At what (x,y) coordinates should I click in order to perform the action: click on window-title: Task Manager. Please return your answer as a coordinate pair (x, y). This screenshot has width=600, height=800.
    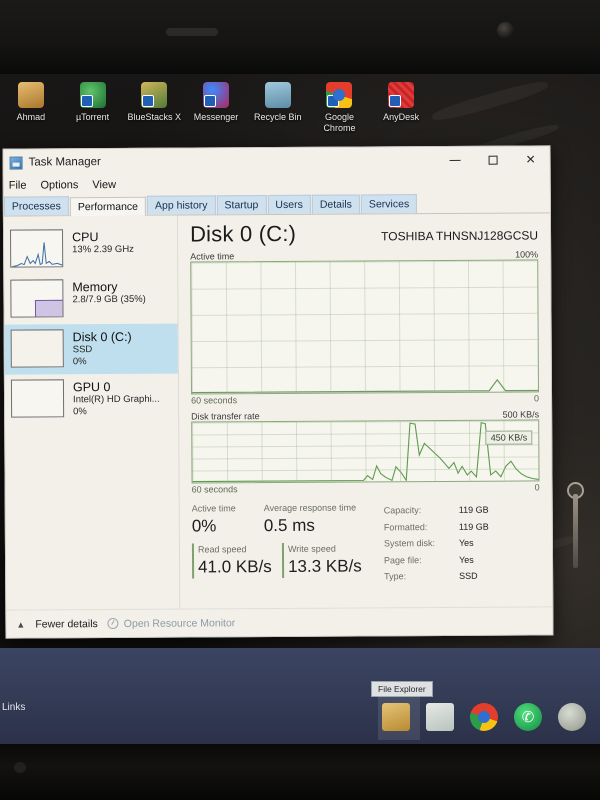
    Looking at the image, I should click on (64, 162).